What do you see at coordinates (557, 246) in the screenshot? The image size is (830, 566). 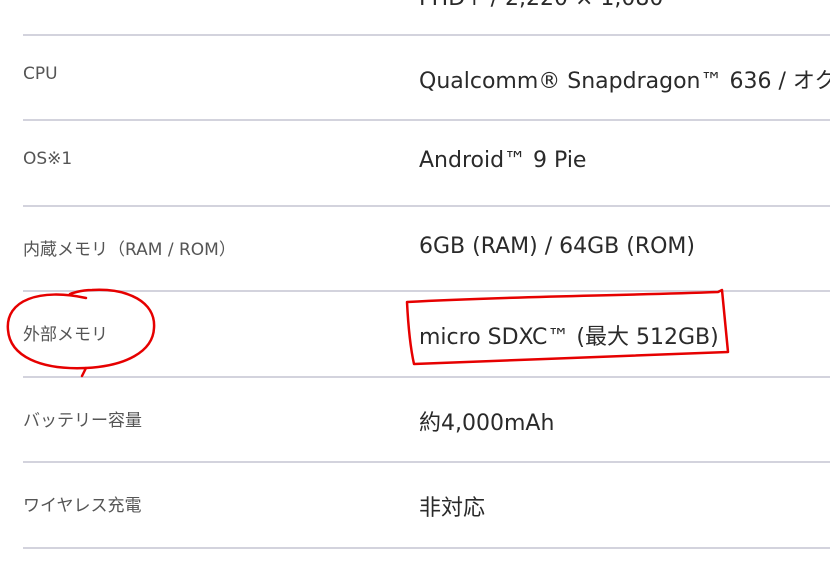 I see `row-value-internal-memory: 6GB (RAM) / 64GB (ROM)` at bounding box center [557, 246].